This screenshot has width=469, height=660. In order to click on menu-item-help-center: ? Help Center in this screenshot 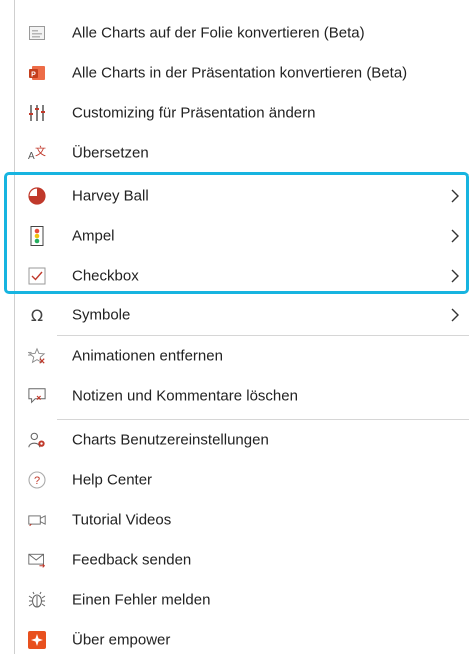, I will do `click(242, 480)`.